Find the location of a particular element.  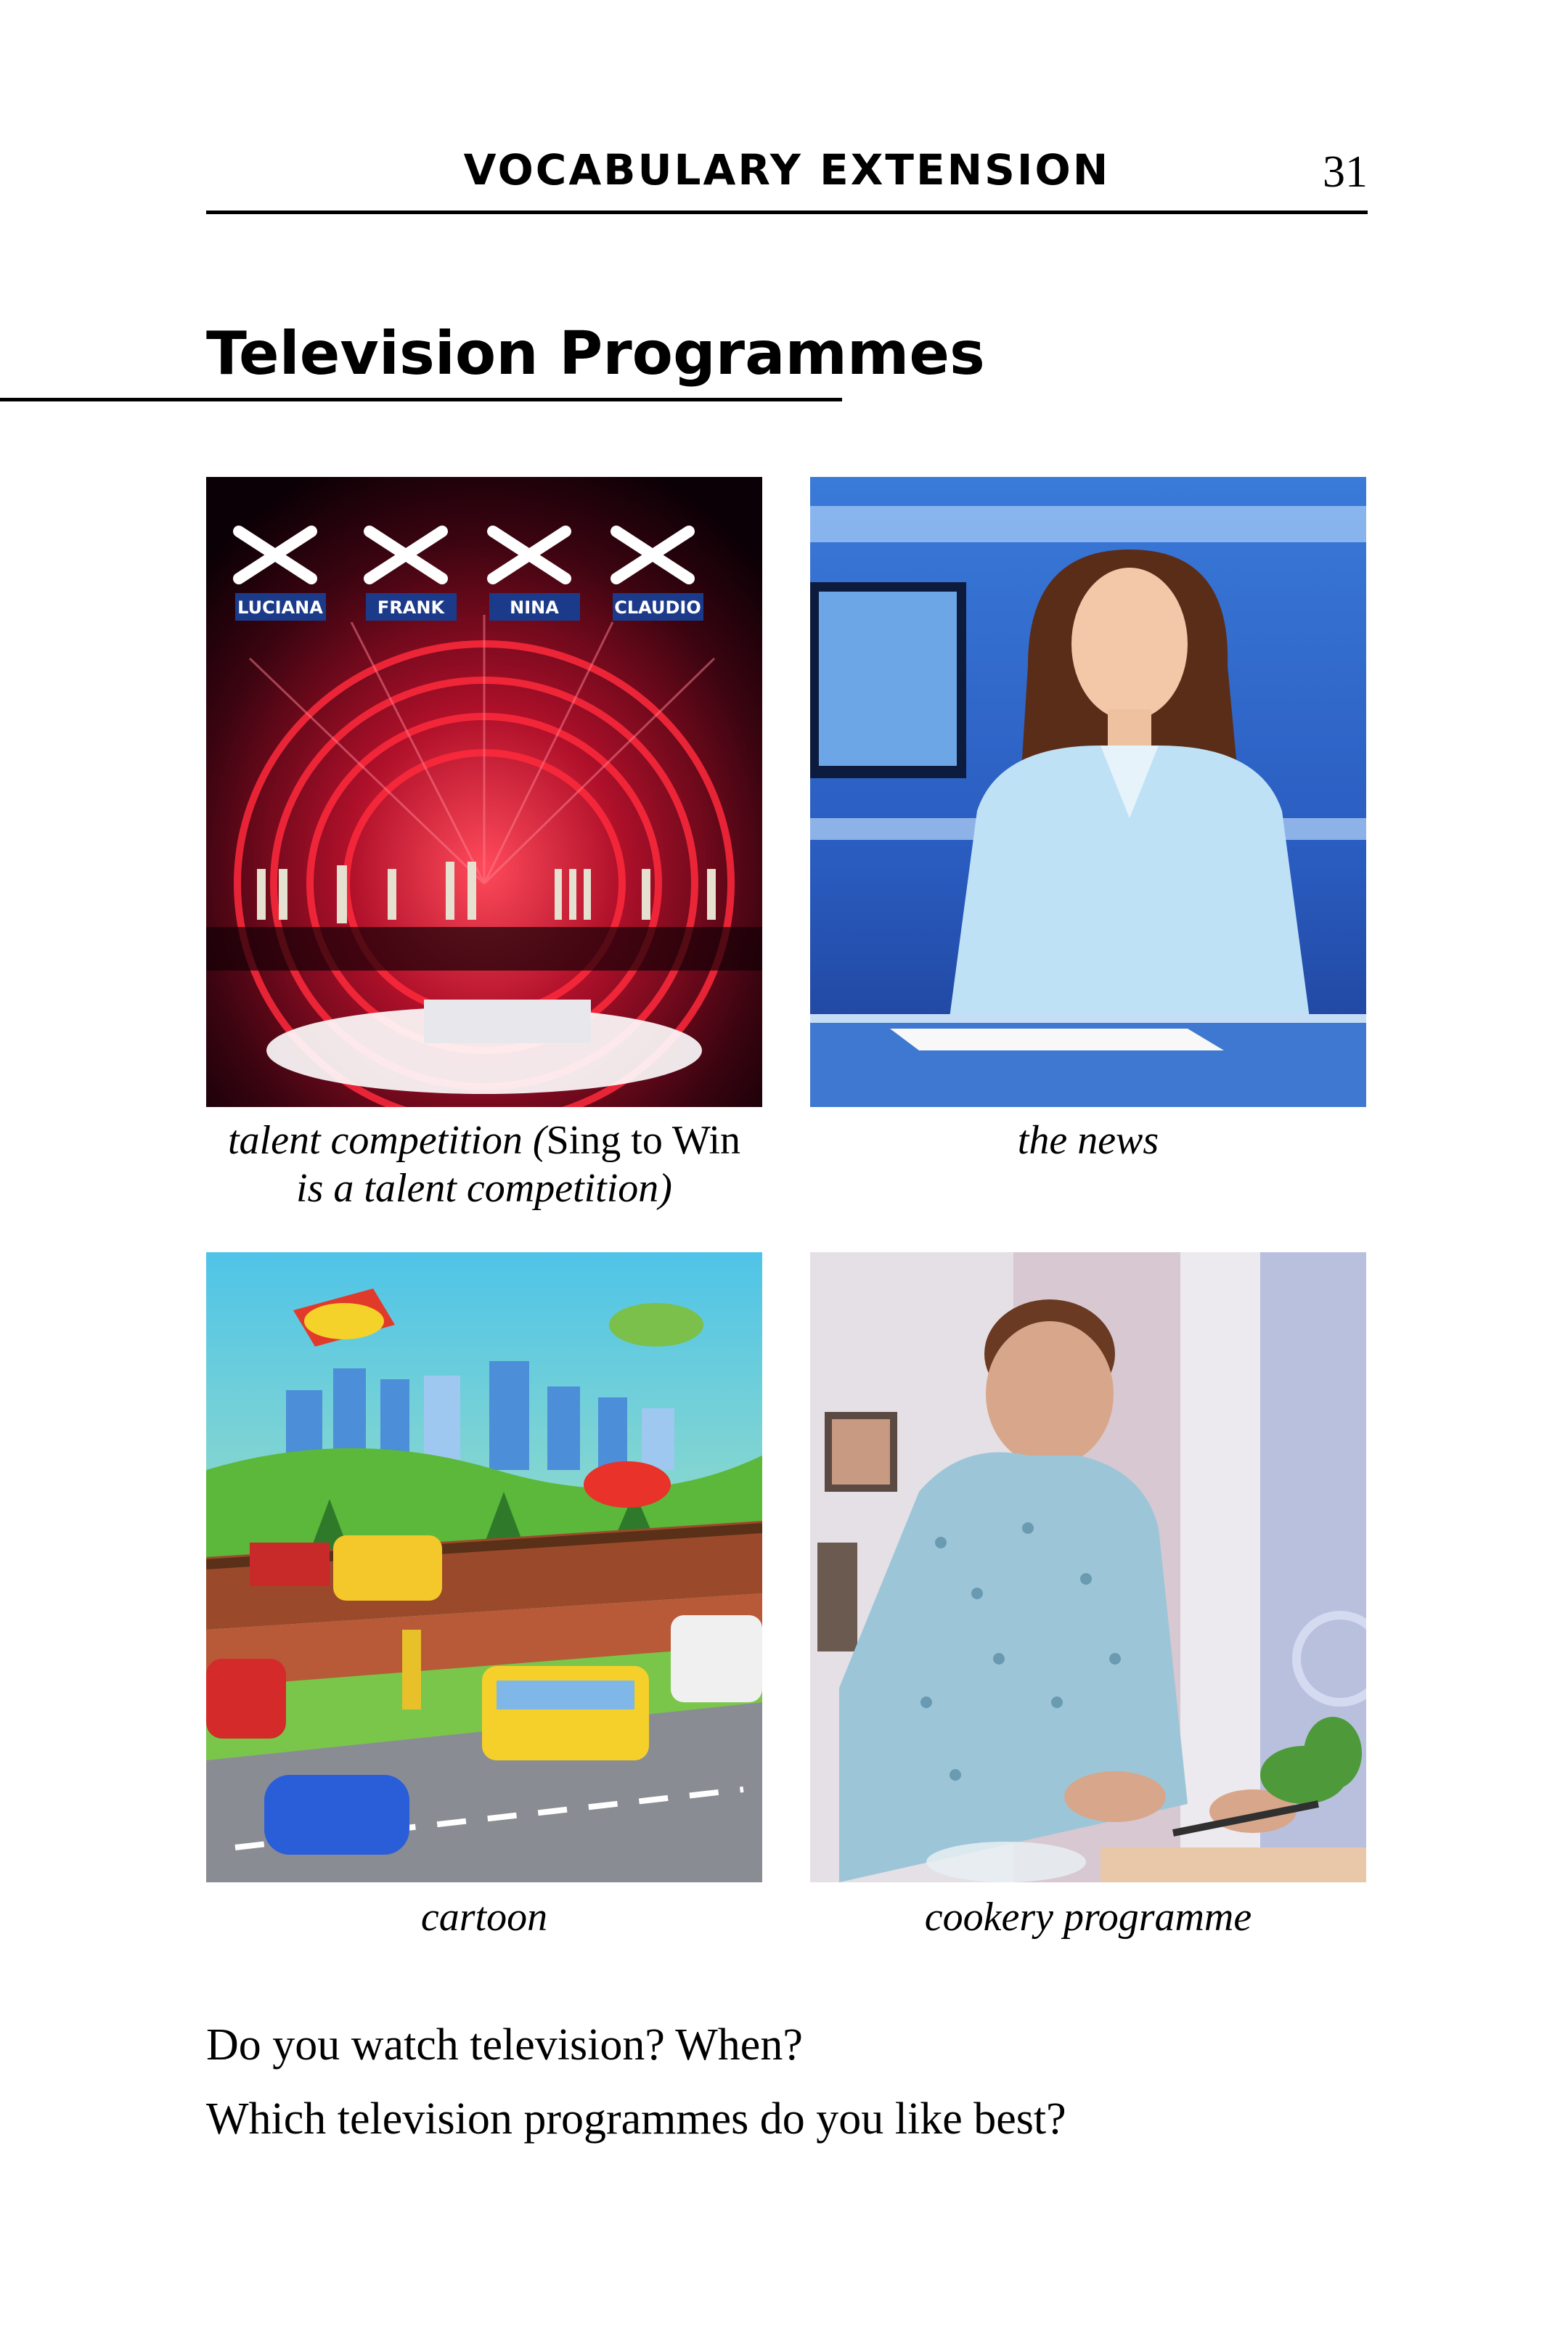

running-header: VOCABULARY EXTENSION 31 is located at coordinates (787, 178).